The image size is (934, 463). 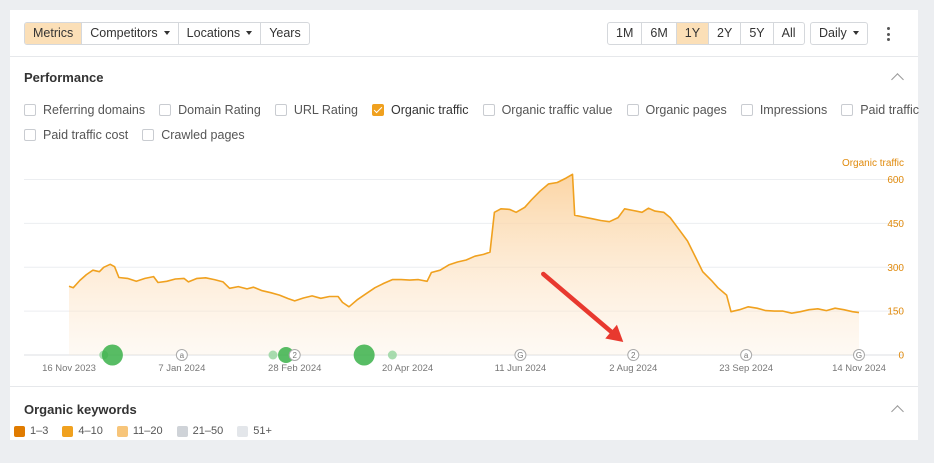 I want to click on x-tick-label: 2 Aug 2024, so click(x=633, y=368).